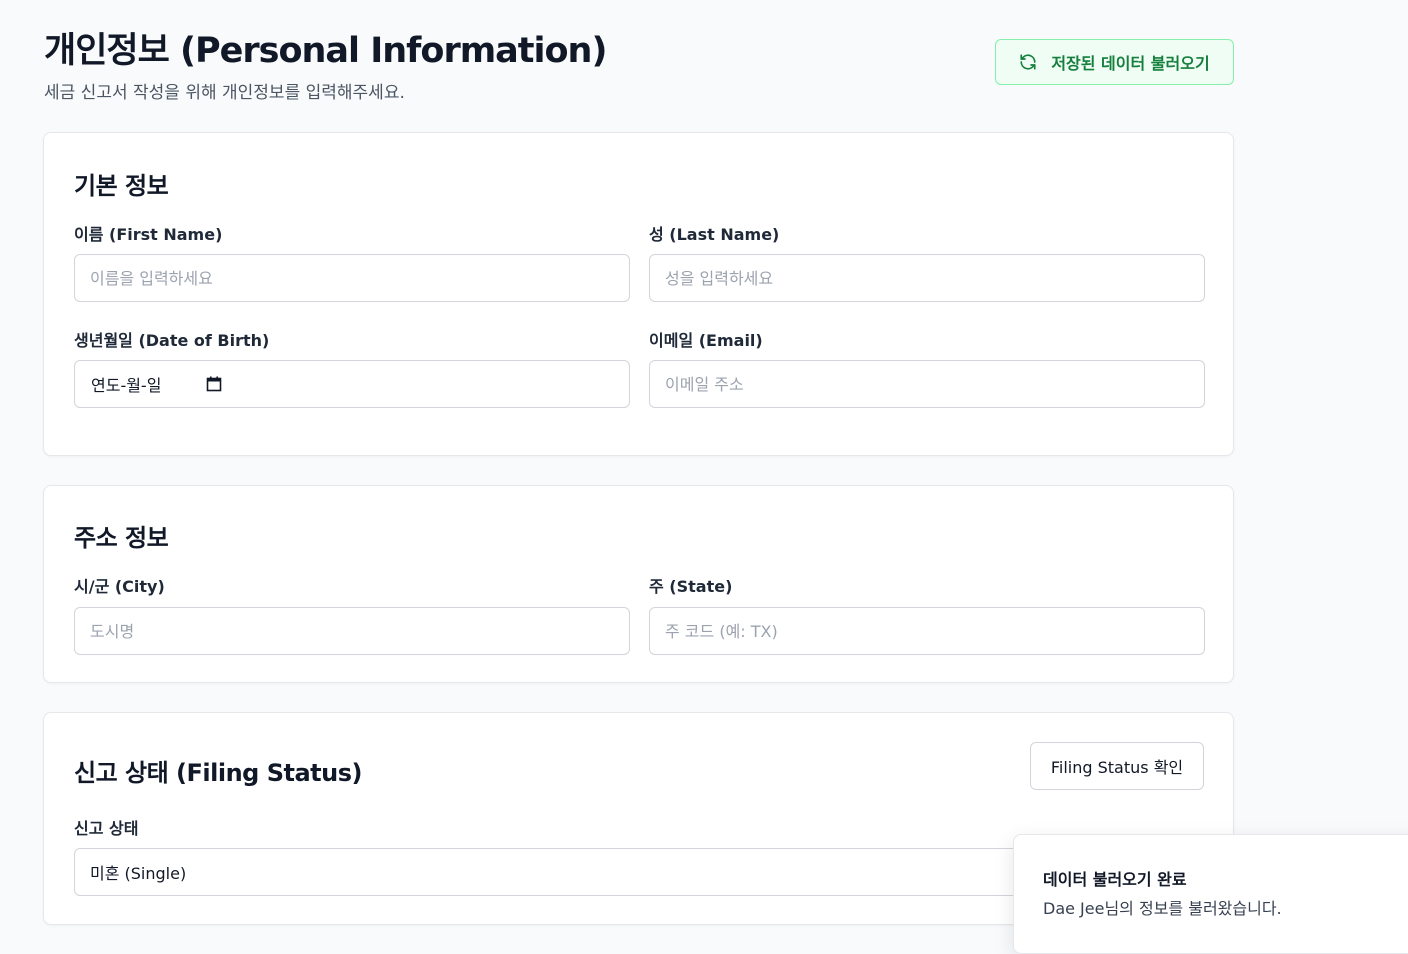 This screenshot has height=954, width=1408. Describe the element at coordinates (352, 278) in the screenshot. I see `first-name-input` at that location.